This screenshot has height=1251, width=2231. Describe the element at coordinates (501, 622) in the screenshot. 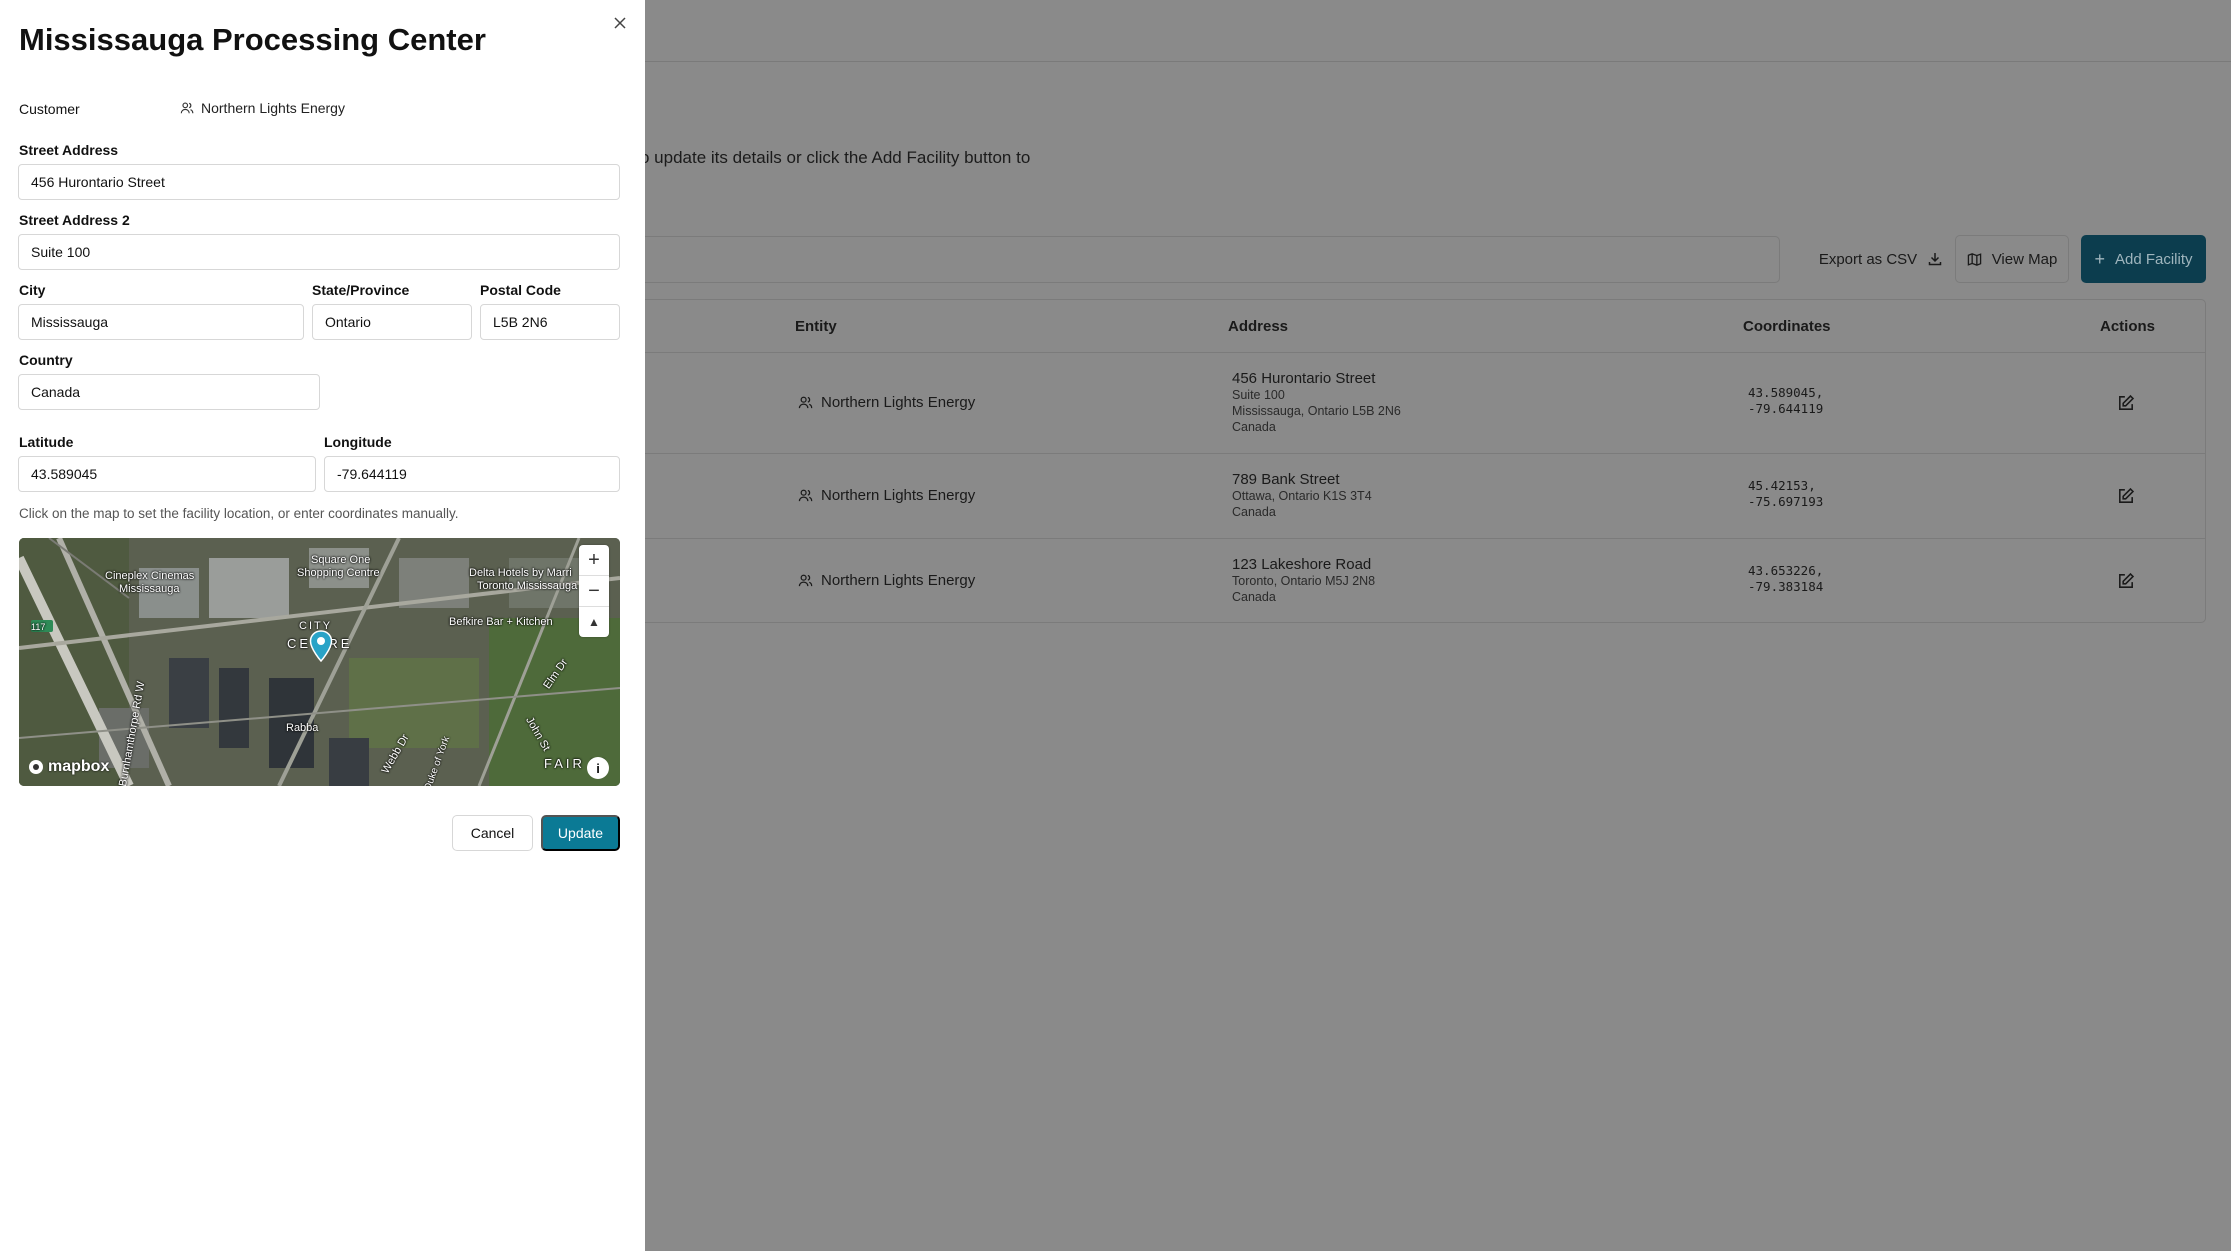

I see `map-label-befkire: Befkire Bar + Kitchen` at that location.